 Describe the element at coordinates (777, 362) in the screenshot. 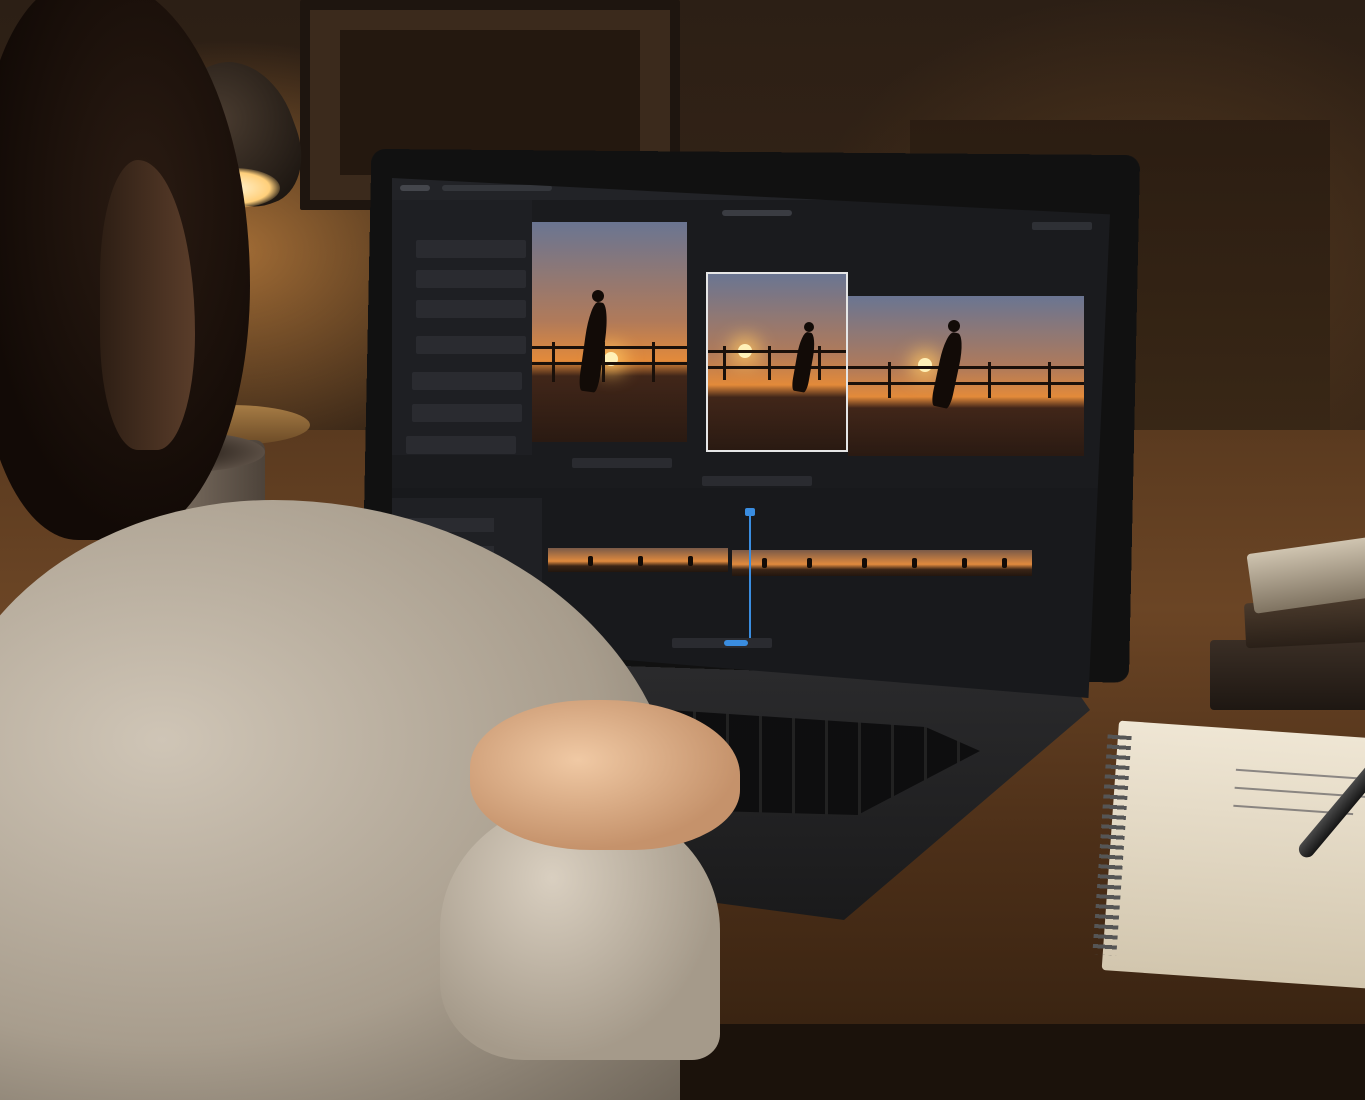

I see `preview-photo-selected` at that location.